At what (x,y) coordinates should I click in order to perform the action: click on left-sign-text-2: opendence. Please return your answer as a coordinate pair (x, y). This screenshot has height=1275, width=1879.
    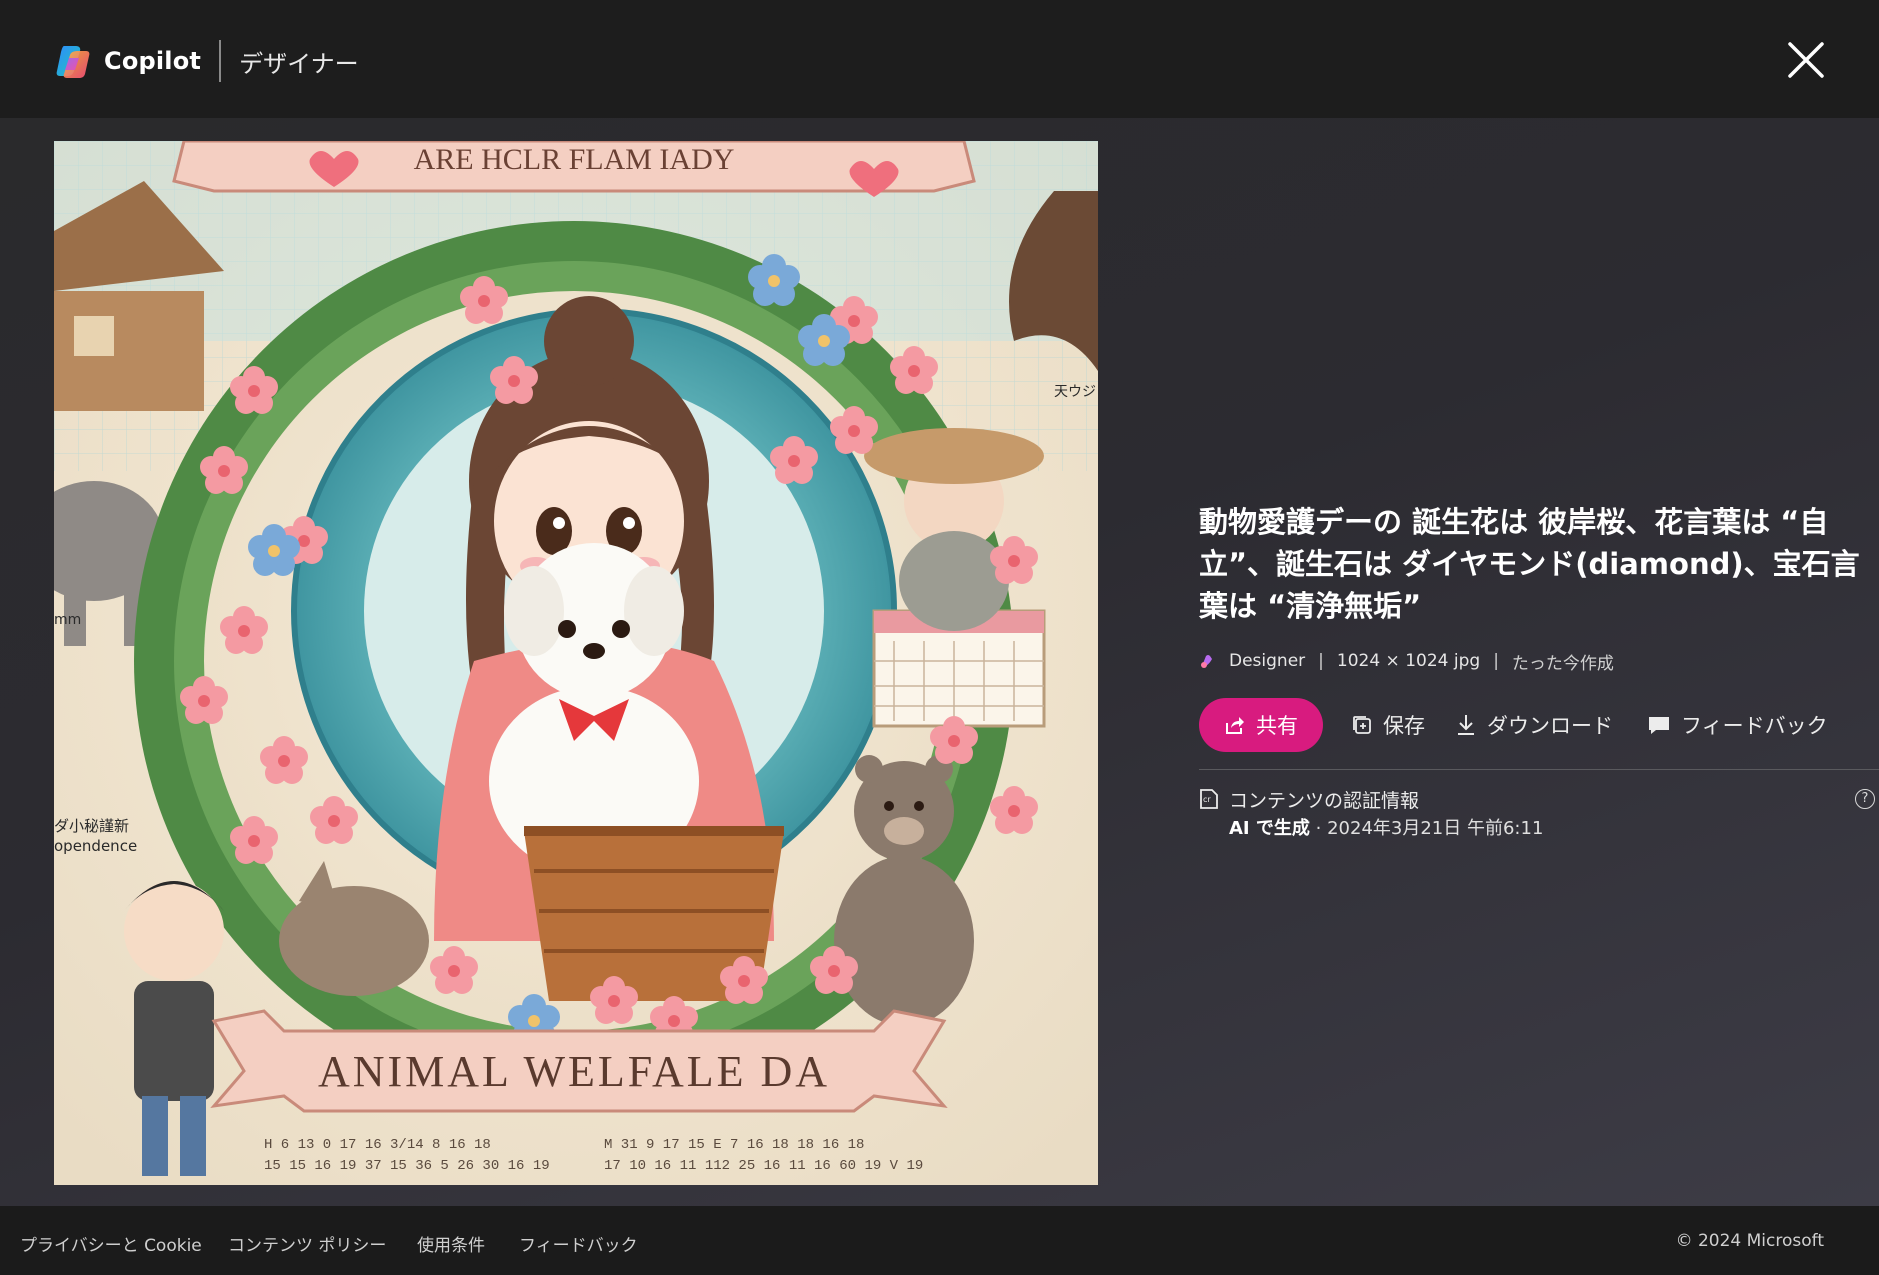
    Looking at the image, I should click on (95, 846).